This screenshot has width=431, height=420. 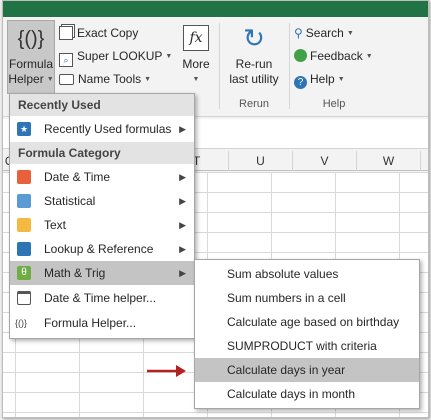 What do you see at coordinates (30, 64) in the screenshot?
I see `formula-helper-label-1: Formula` at bounding box center [30, 64].